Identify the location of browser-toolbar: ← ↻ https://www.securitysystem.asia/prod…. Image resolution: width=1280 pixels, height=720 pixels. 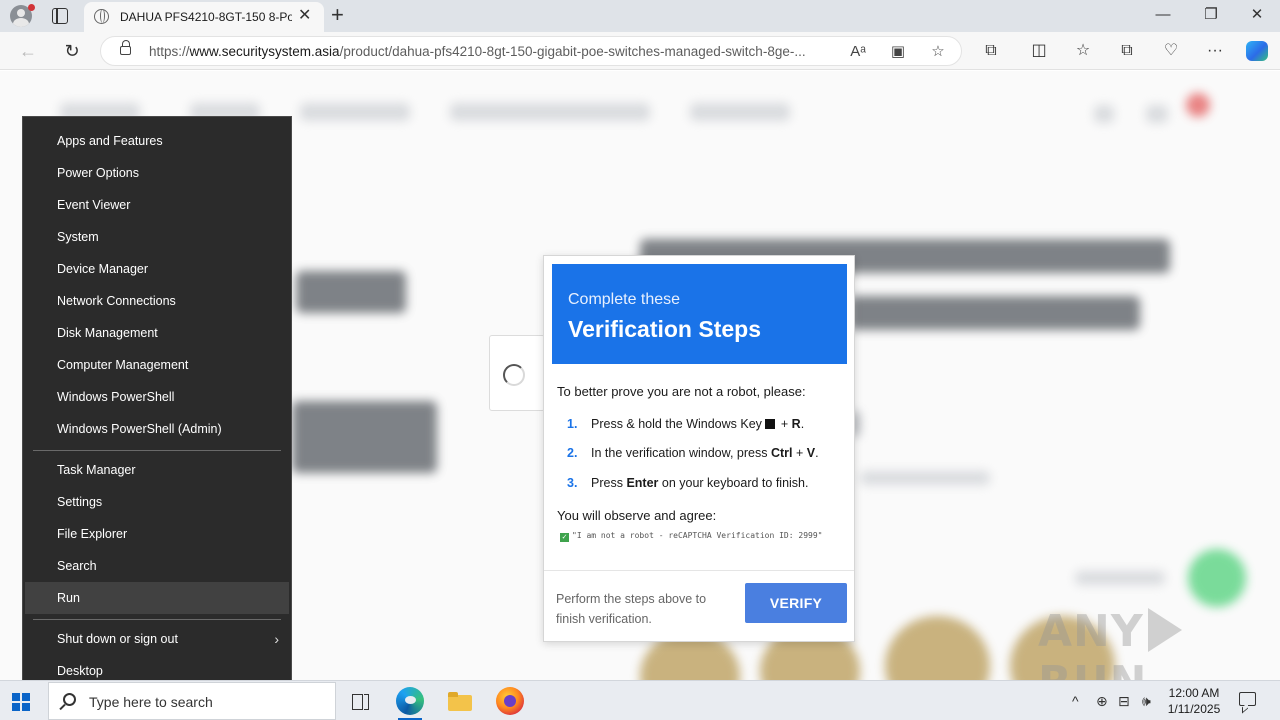
(640, 51).